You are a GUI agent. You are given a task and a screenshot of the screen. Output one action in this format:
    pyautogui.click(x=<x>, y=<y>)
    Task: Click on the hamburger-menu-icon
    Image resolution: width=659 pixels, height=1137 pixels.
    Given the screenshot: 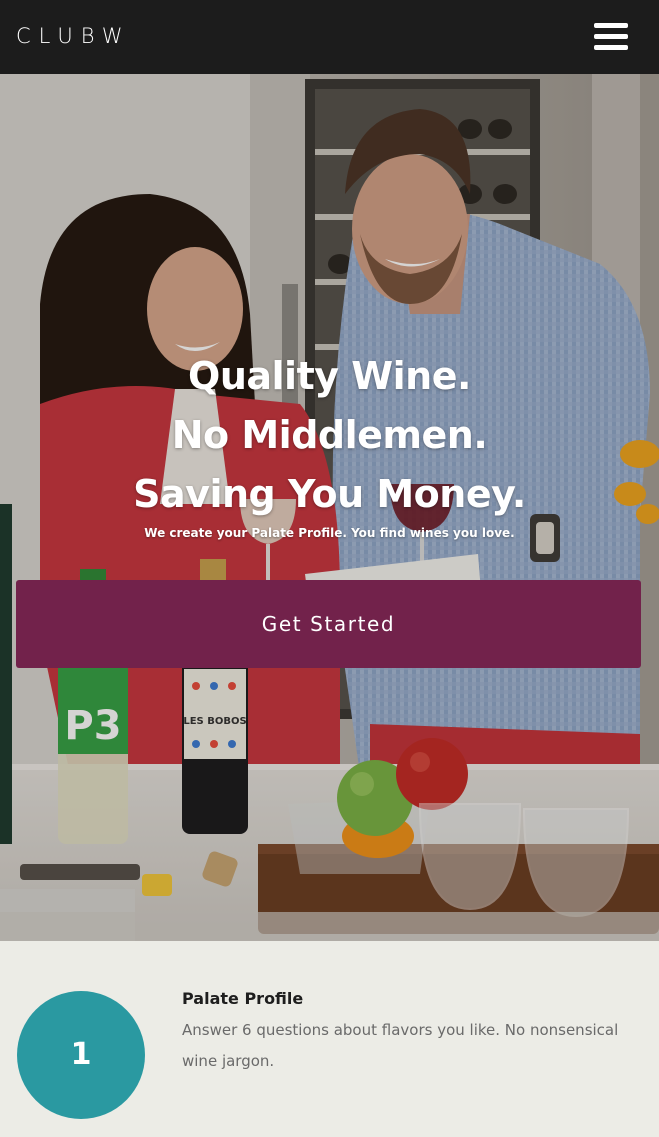 What is the action you would take?
    pyautogui.click(x=611, y=37)
    